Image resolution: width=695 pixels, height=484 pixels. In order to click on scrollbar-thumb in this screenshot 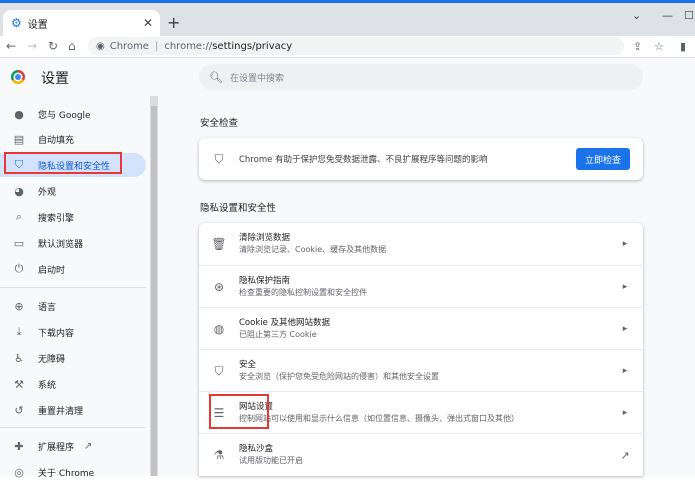, I will do `click(154, 291)`.